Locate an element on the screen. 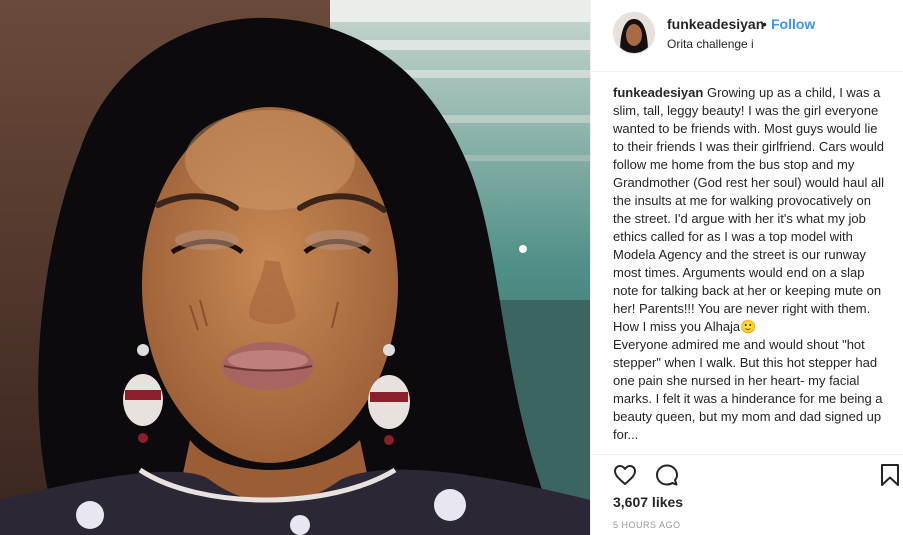 Image resolution: width=903 pixels, height=535 pixels. follow-button: Follow is located at coordinates (793, 24).